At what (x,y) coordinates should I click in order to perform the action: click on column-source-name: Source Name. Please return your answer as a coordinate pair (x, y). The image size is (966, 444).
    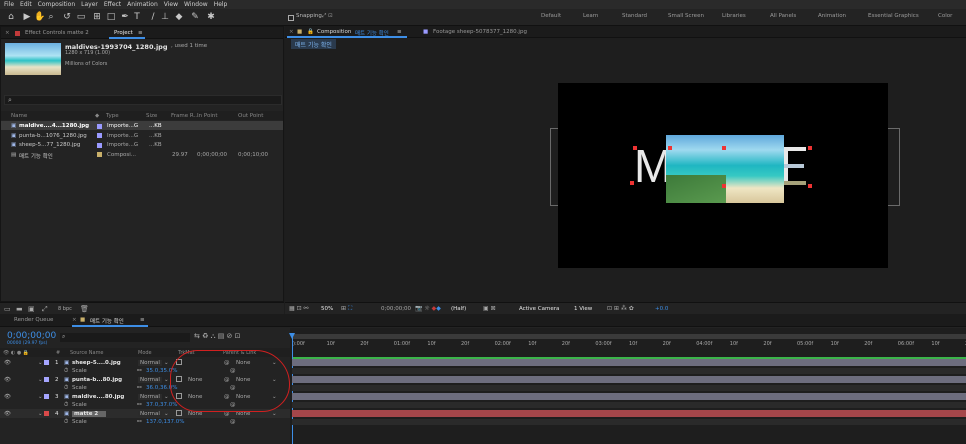
    Looking at the image, I should click on (87, 353).